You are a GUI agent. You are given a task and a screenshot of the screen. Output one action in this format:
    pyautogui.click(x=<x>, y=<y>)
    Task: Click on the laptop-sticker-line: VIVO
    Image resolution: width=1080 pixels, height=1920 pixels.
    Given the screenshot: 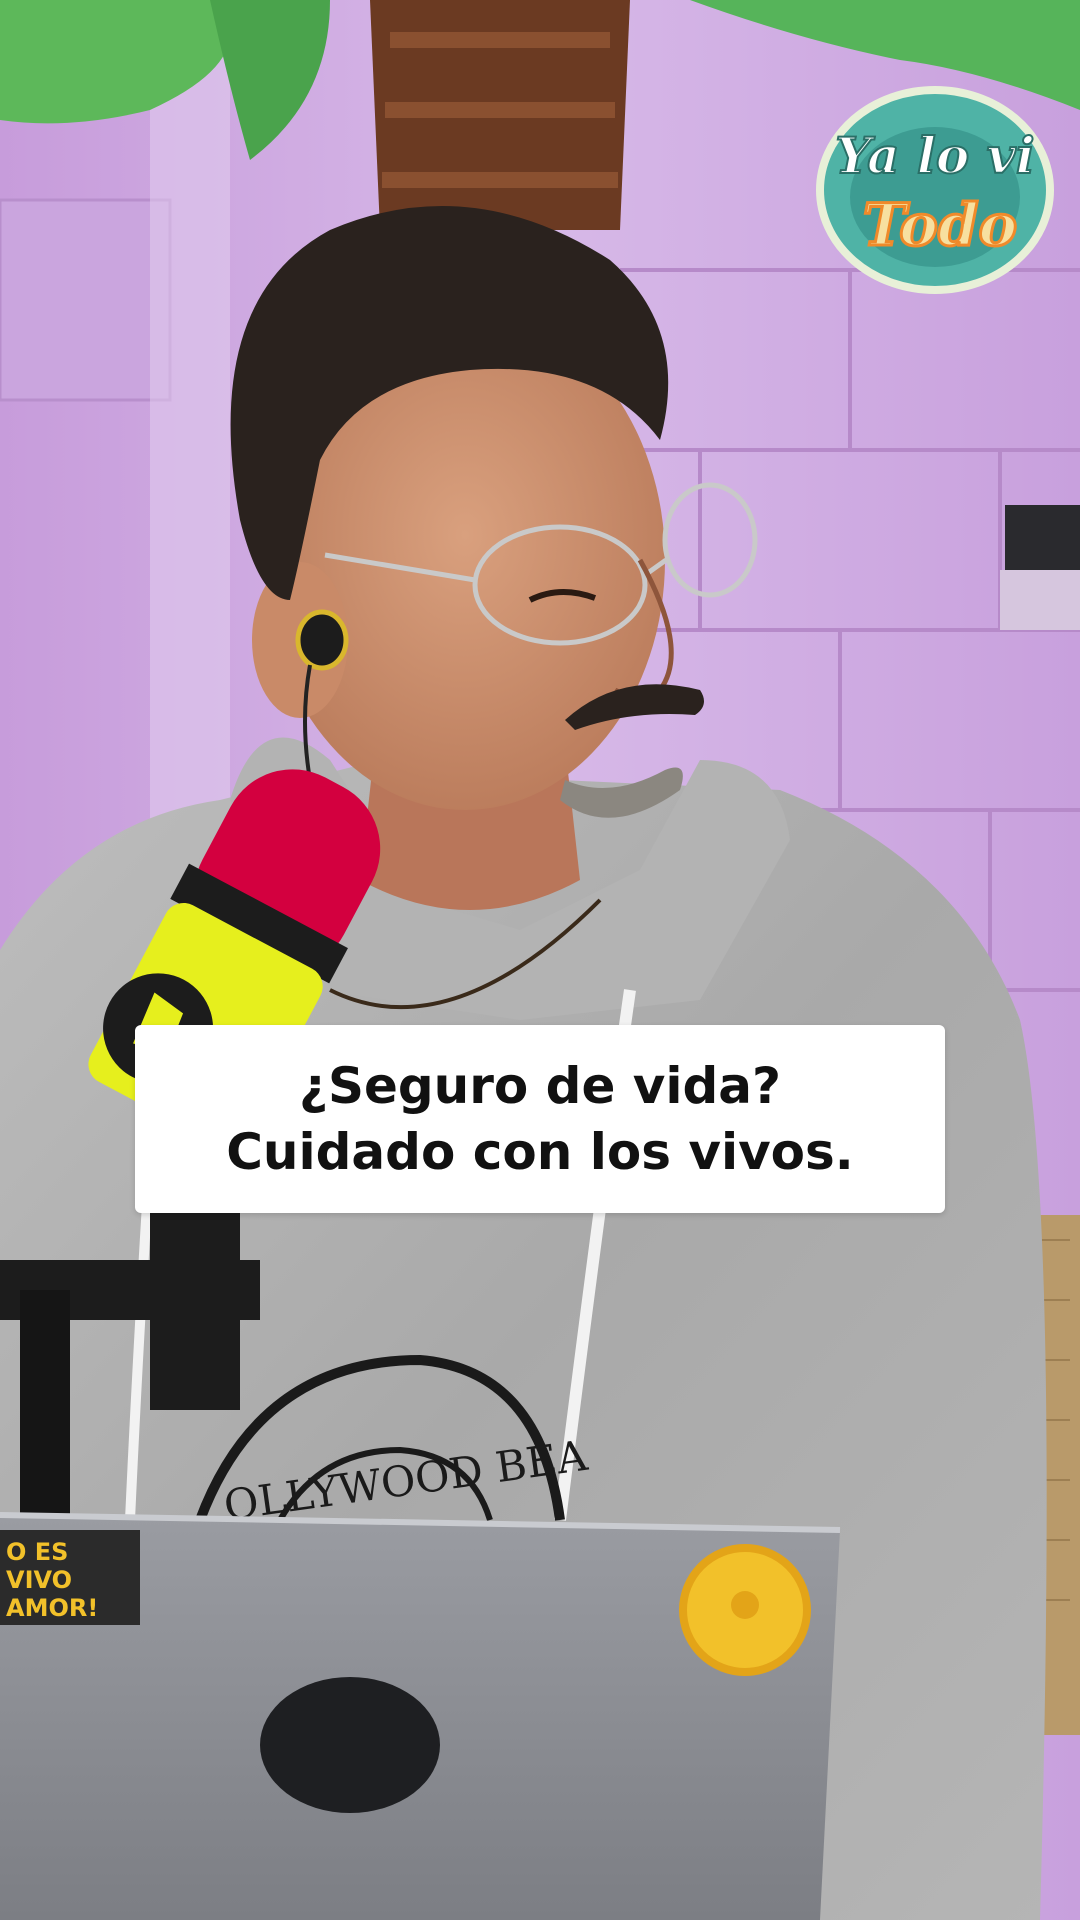 What is the action you would take?
    pyautogui.click(x=39, y=1580)
    